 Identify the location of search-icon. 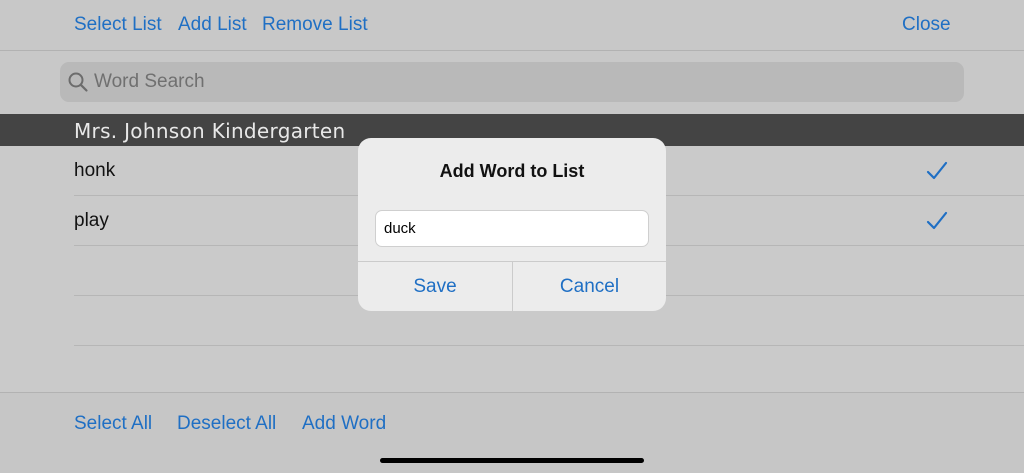
(78, 82).